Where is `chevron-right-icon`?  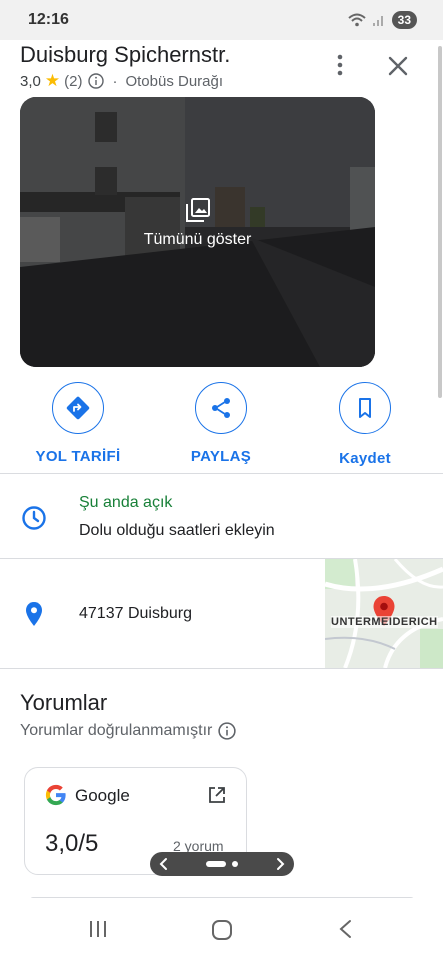
chevron-right-icon is located at coordinates (280, 864).